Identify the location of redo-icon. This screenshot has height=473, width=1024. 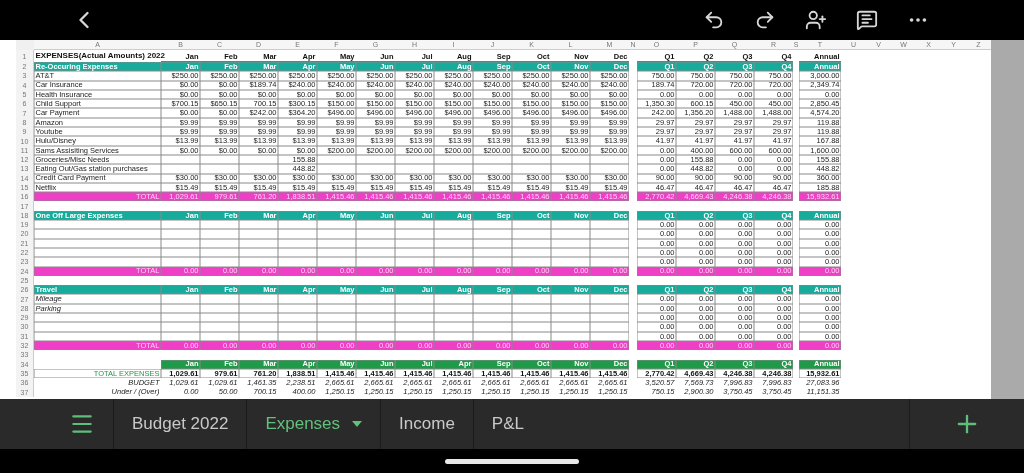
(765, 20).